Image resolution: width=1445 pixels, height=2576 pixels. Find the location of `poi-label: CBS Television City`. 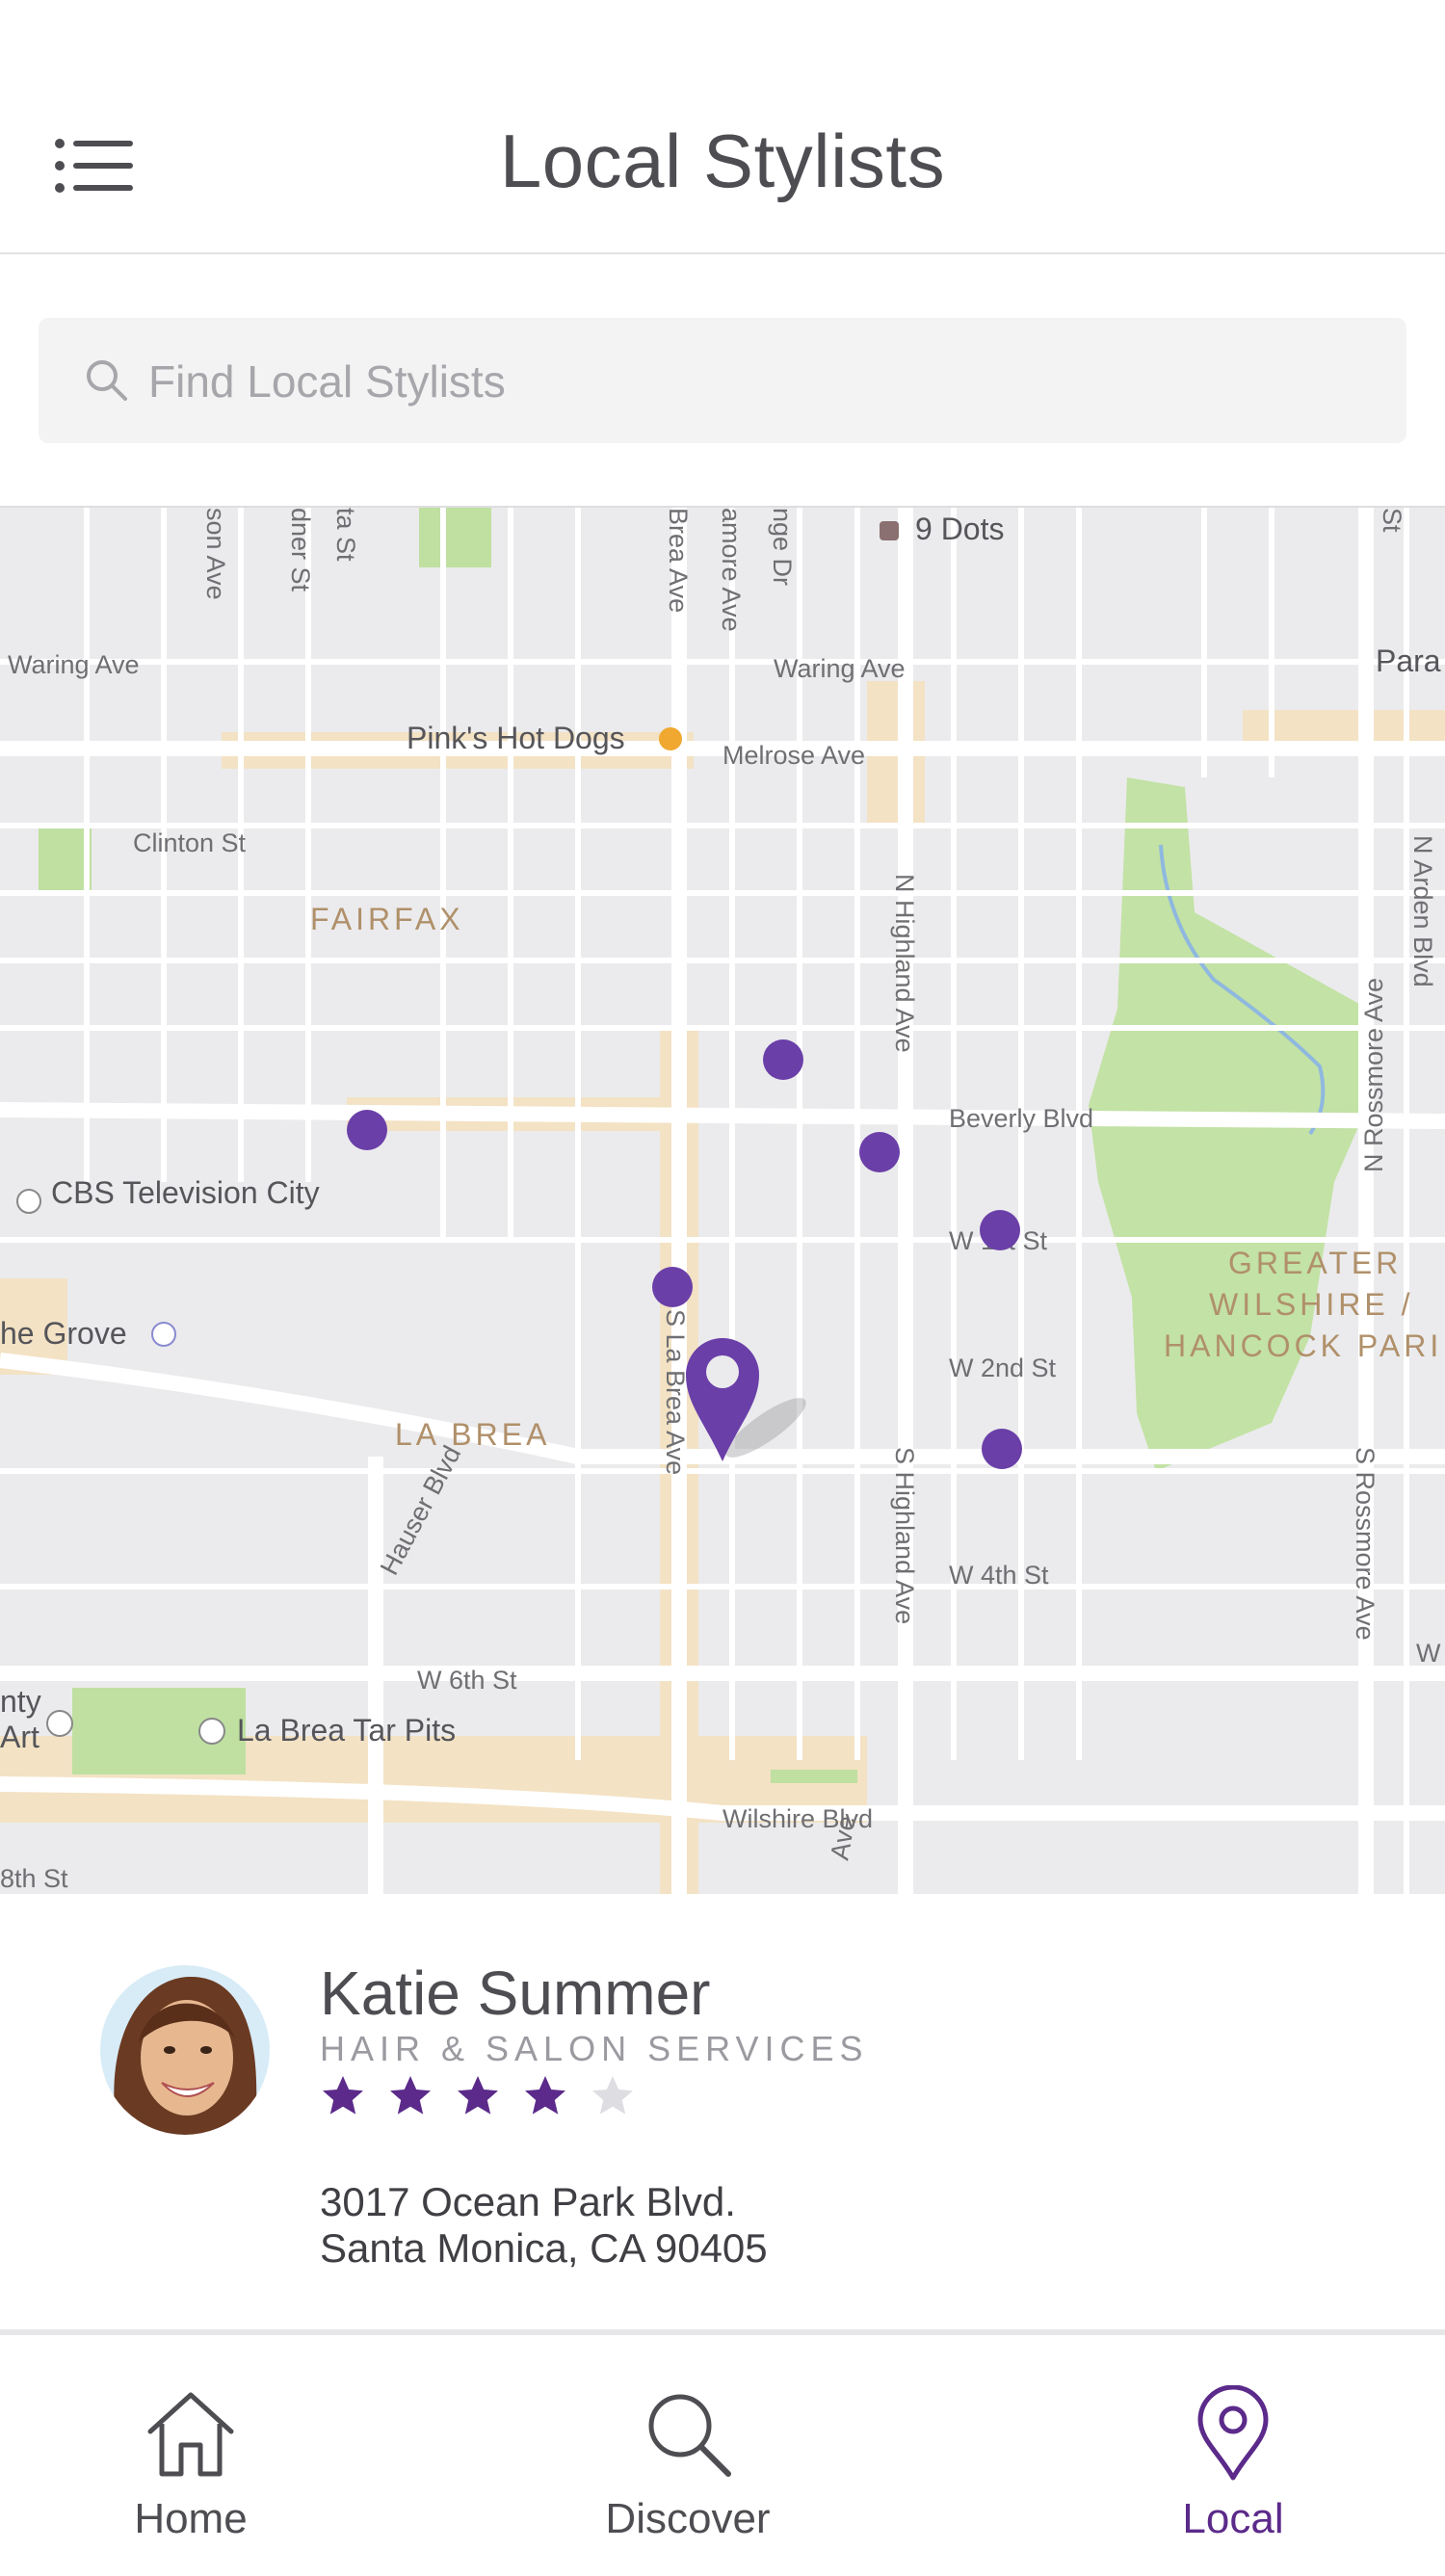

poi-label: CBS Television City is located at coordinates (185, 1192).